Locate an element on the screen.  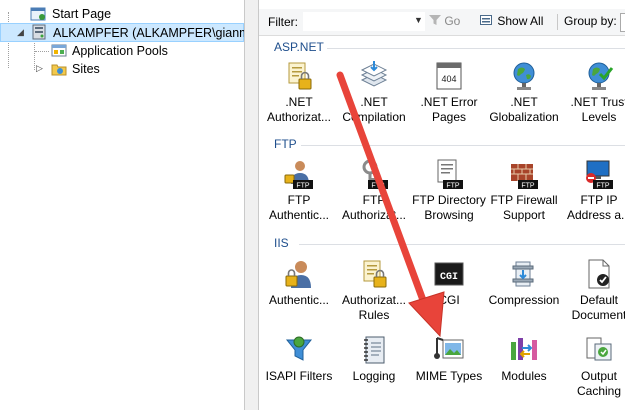
tree-guide-line is located at coordinates (42, 51).